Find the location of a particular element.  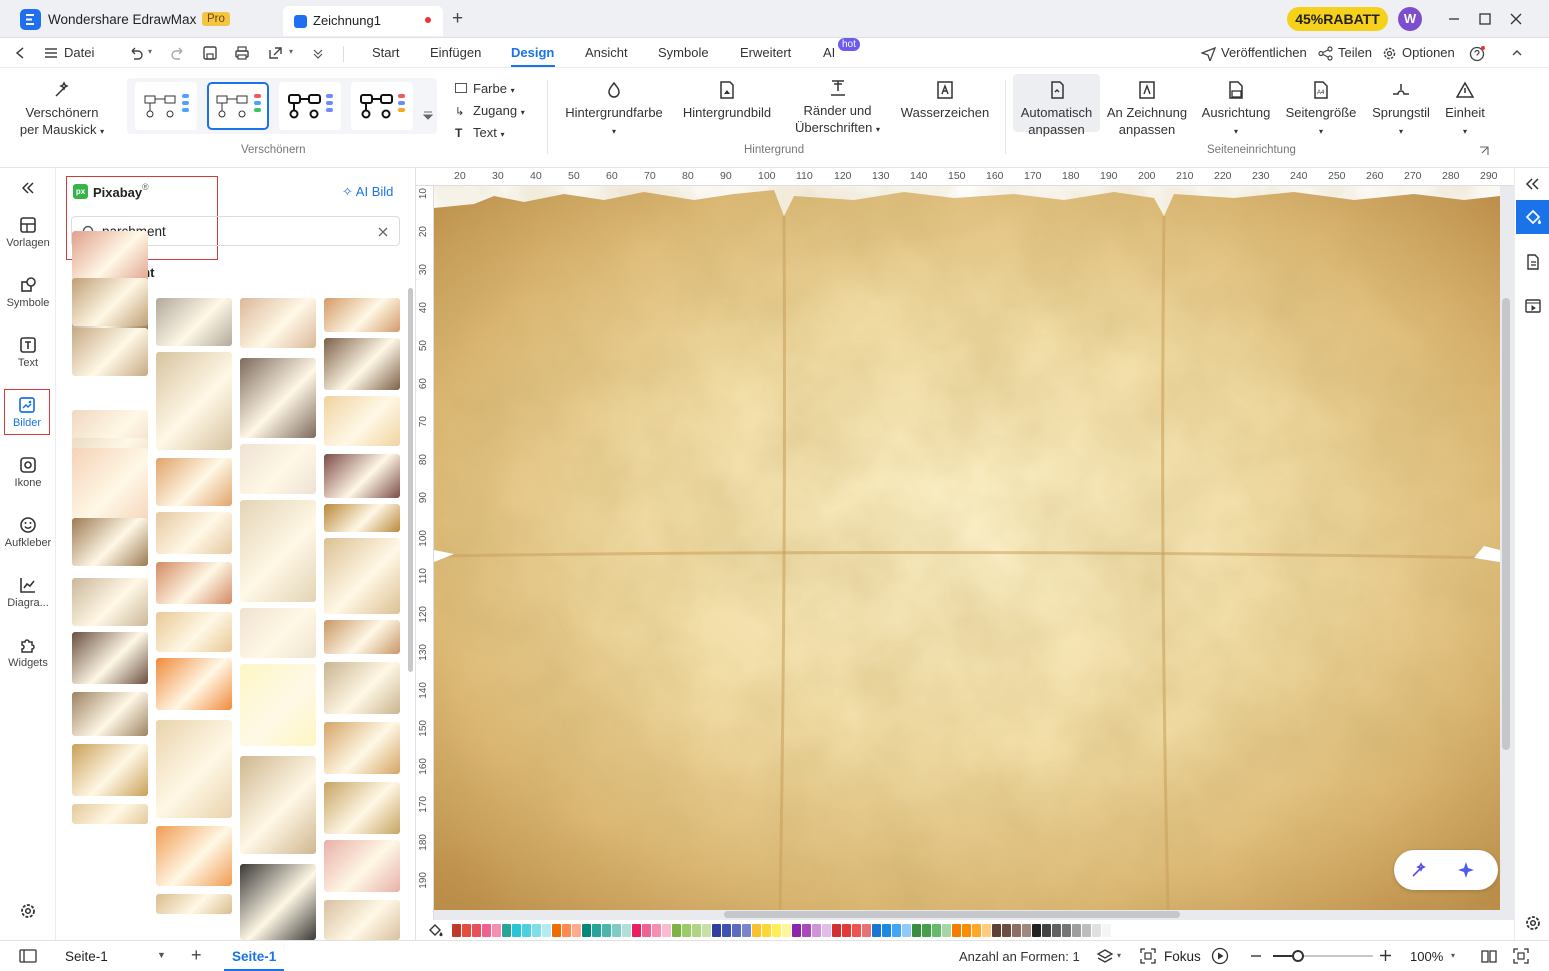

beautify-button: Verschönern per Mauskick ▾ is located at coordinates (62, 110).